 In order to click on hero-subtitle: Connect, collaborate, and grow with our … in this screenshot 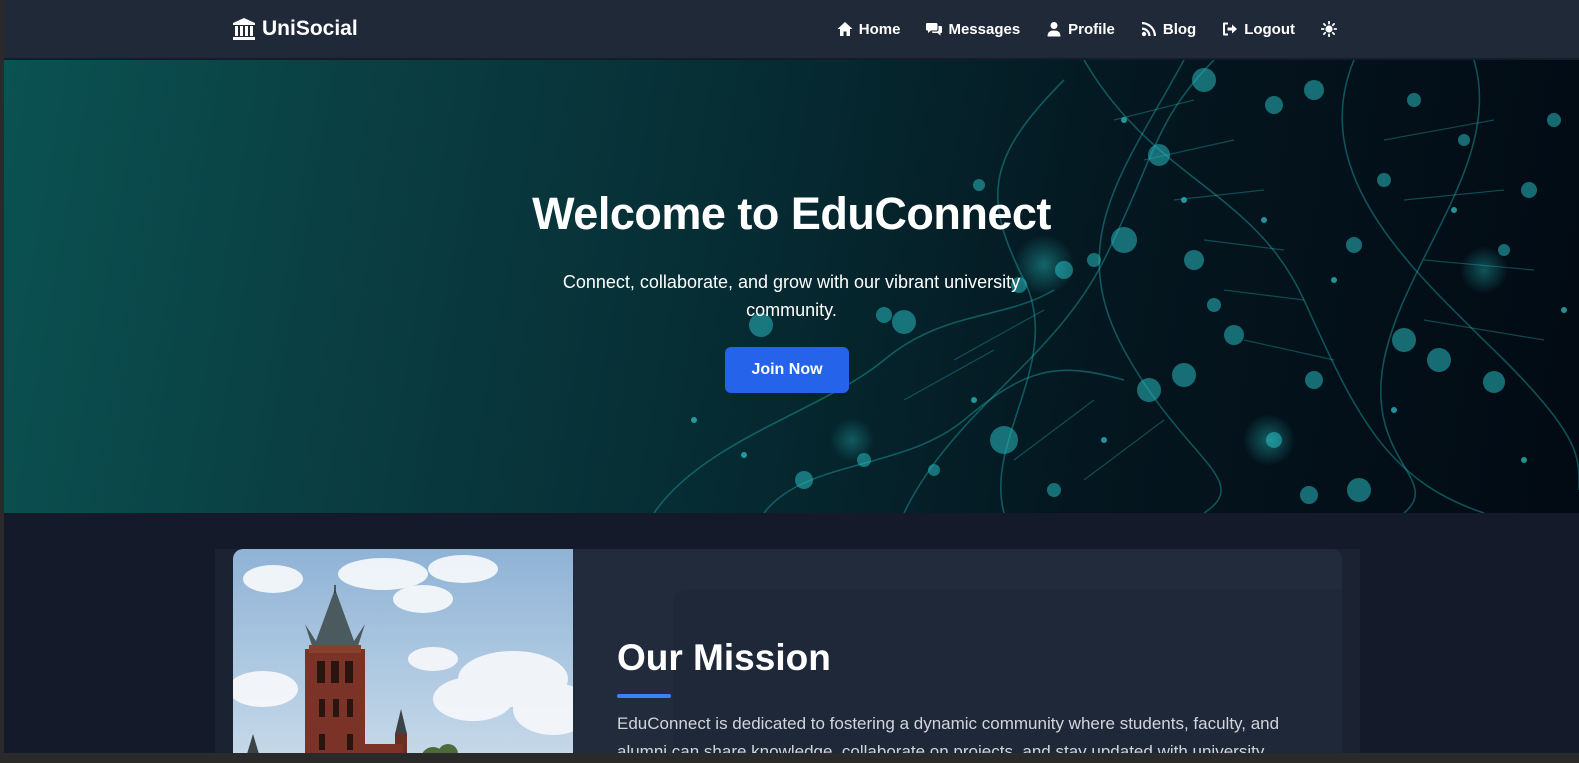, I will do `click(791, 296)`.